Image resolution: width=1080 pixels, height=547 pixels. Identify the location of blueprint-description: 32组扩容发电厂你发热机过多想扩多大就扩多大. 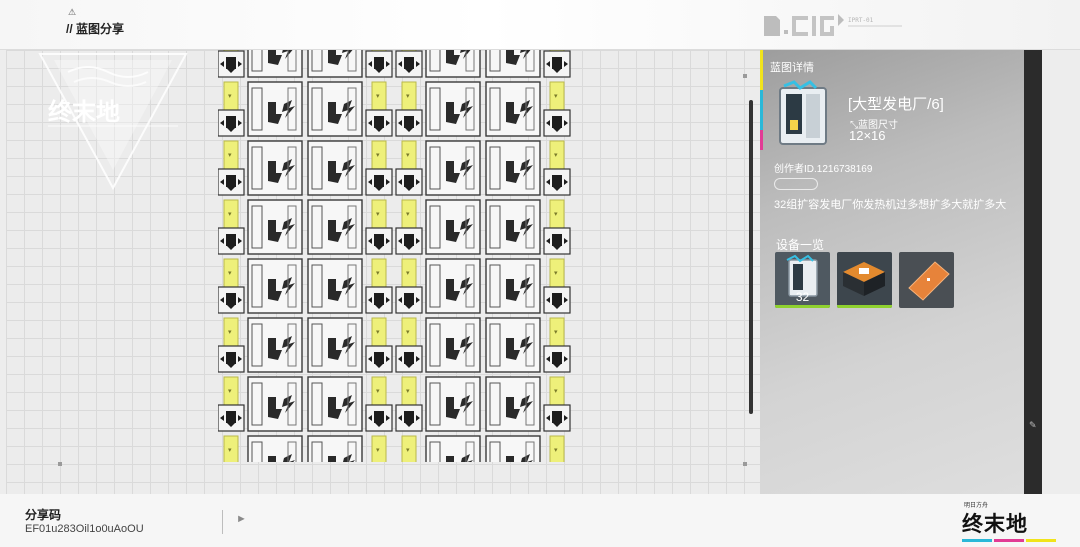
(890, 205).